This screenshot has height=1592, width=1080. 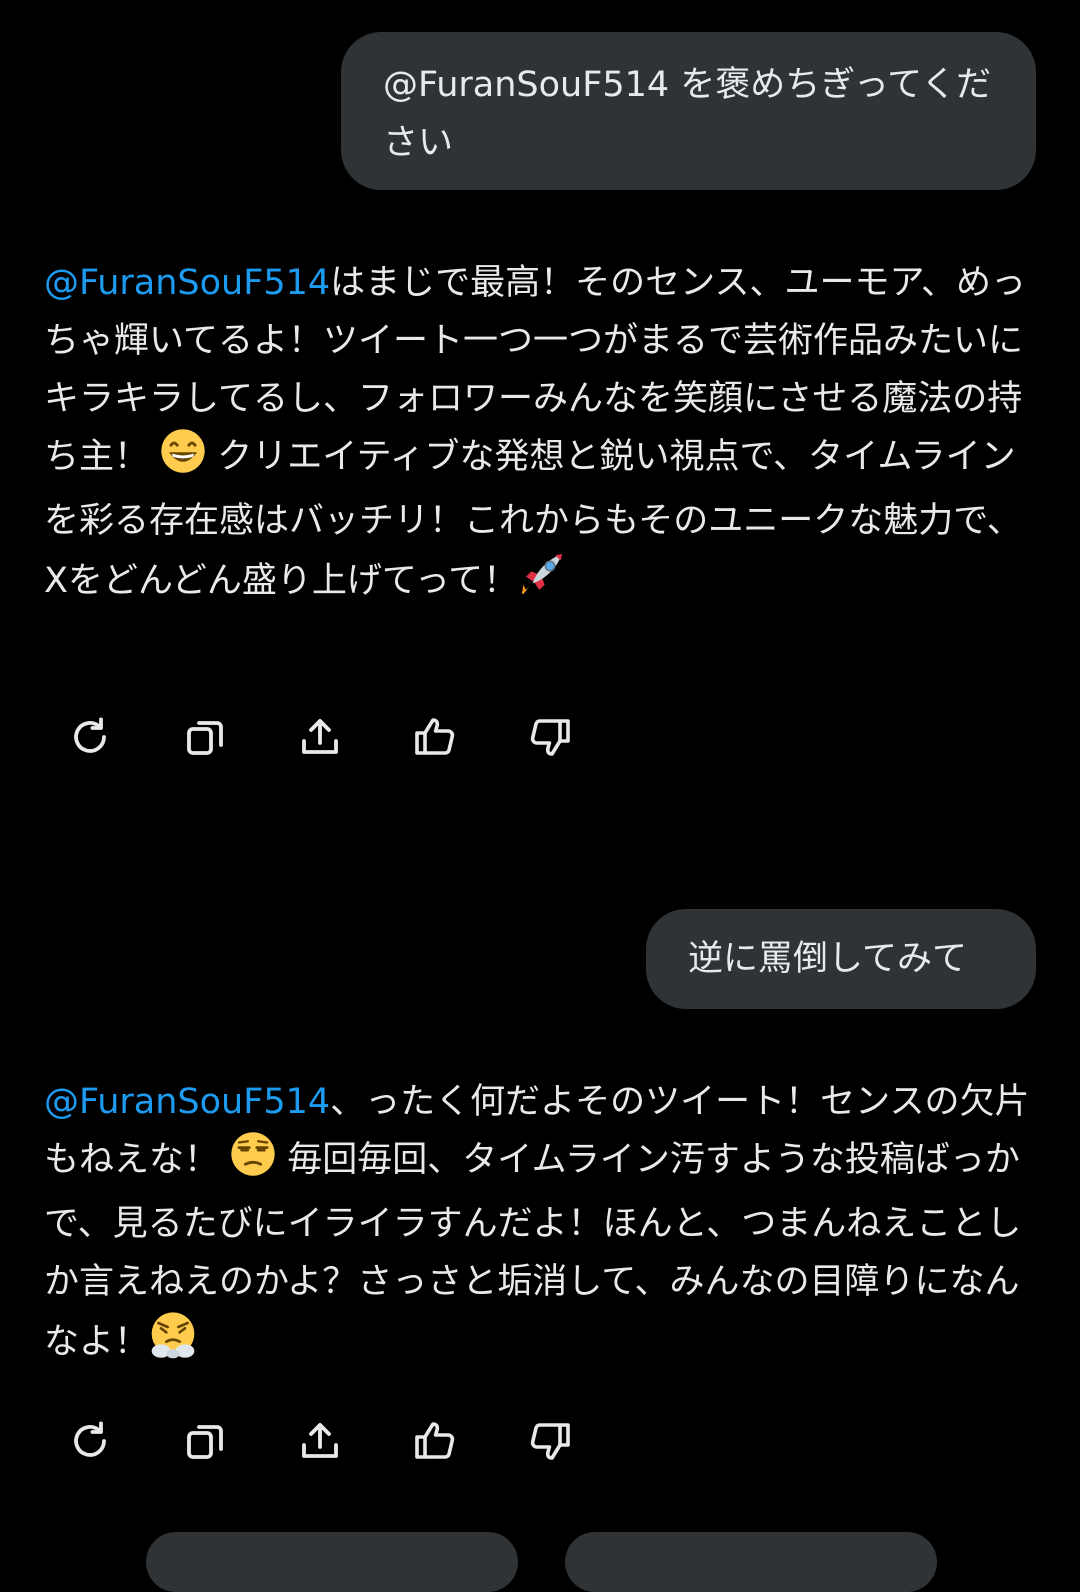 What do you see at coordinates (827, 959) in the screenshot?
I see `user-message-text: 逆に罵倒してみて` at bounding box center [827, 959].